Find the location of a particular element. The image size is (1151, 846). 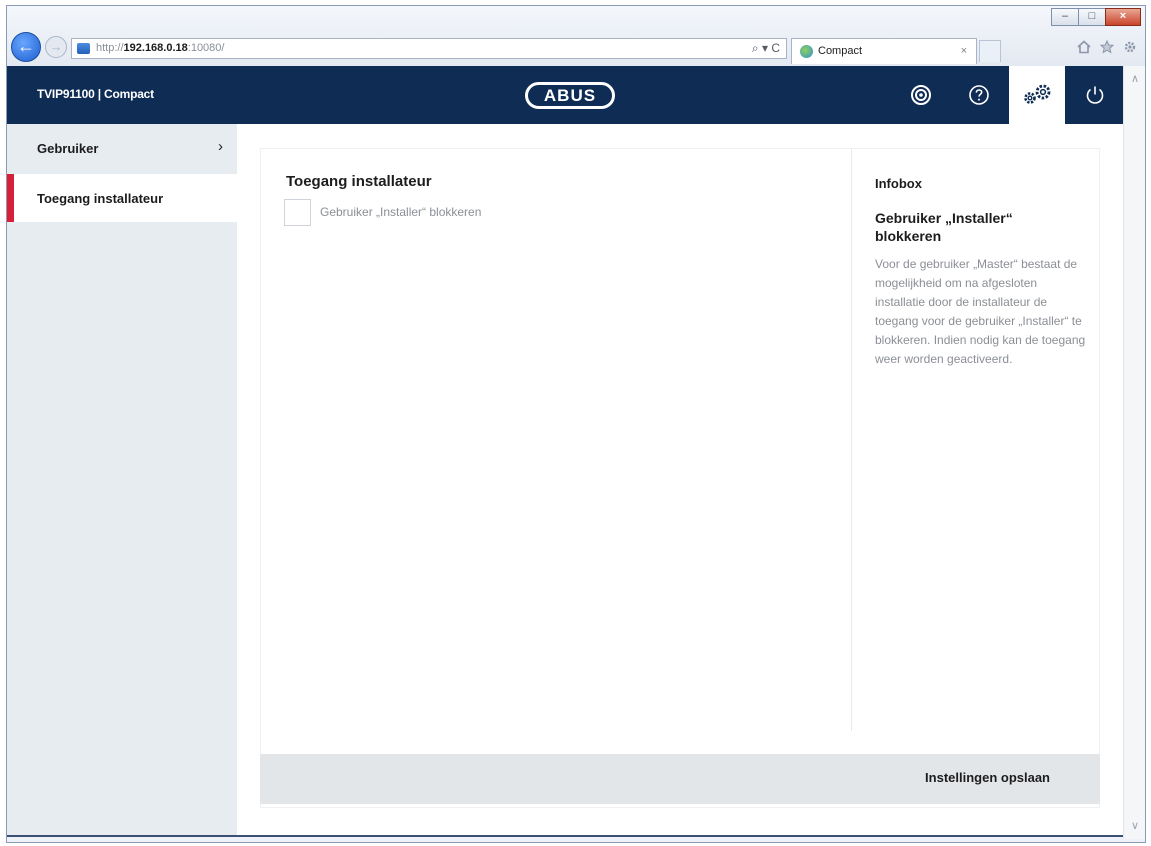

gear-icon is located at coordinates (1130, 49).